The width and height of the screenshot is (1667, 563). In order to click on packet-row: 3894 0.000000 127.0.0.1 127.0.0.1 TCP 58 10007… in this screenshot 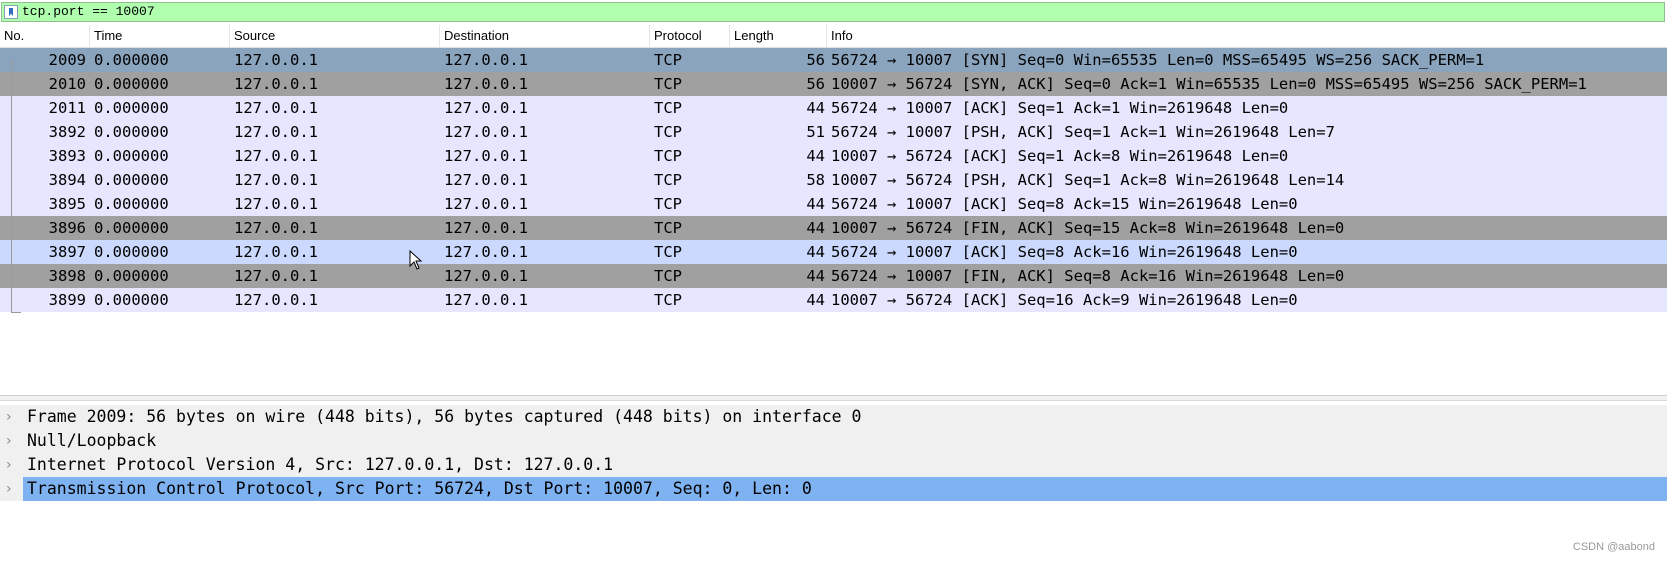, I will do `click(833, 180)`.